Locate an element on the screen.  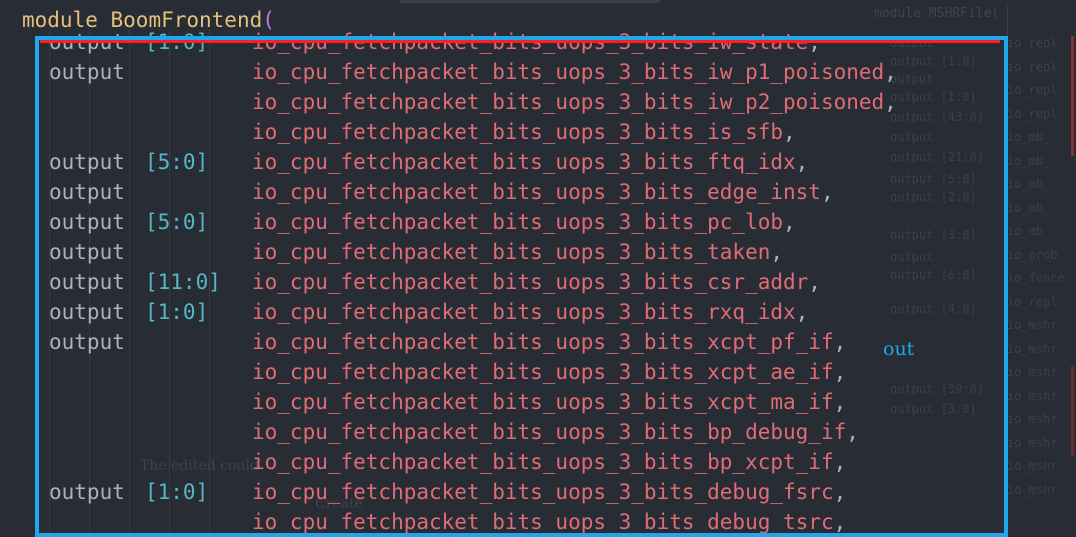
minimap-title: module MSHRFile( is located at coordinates (937, 13).